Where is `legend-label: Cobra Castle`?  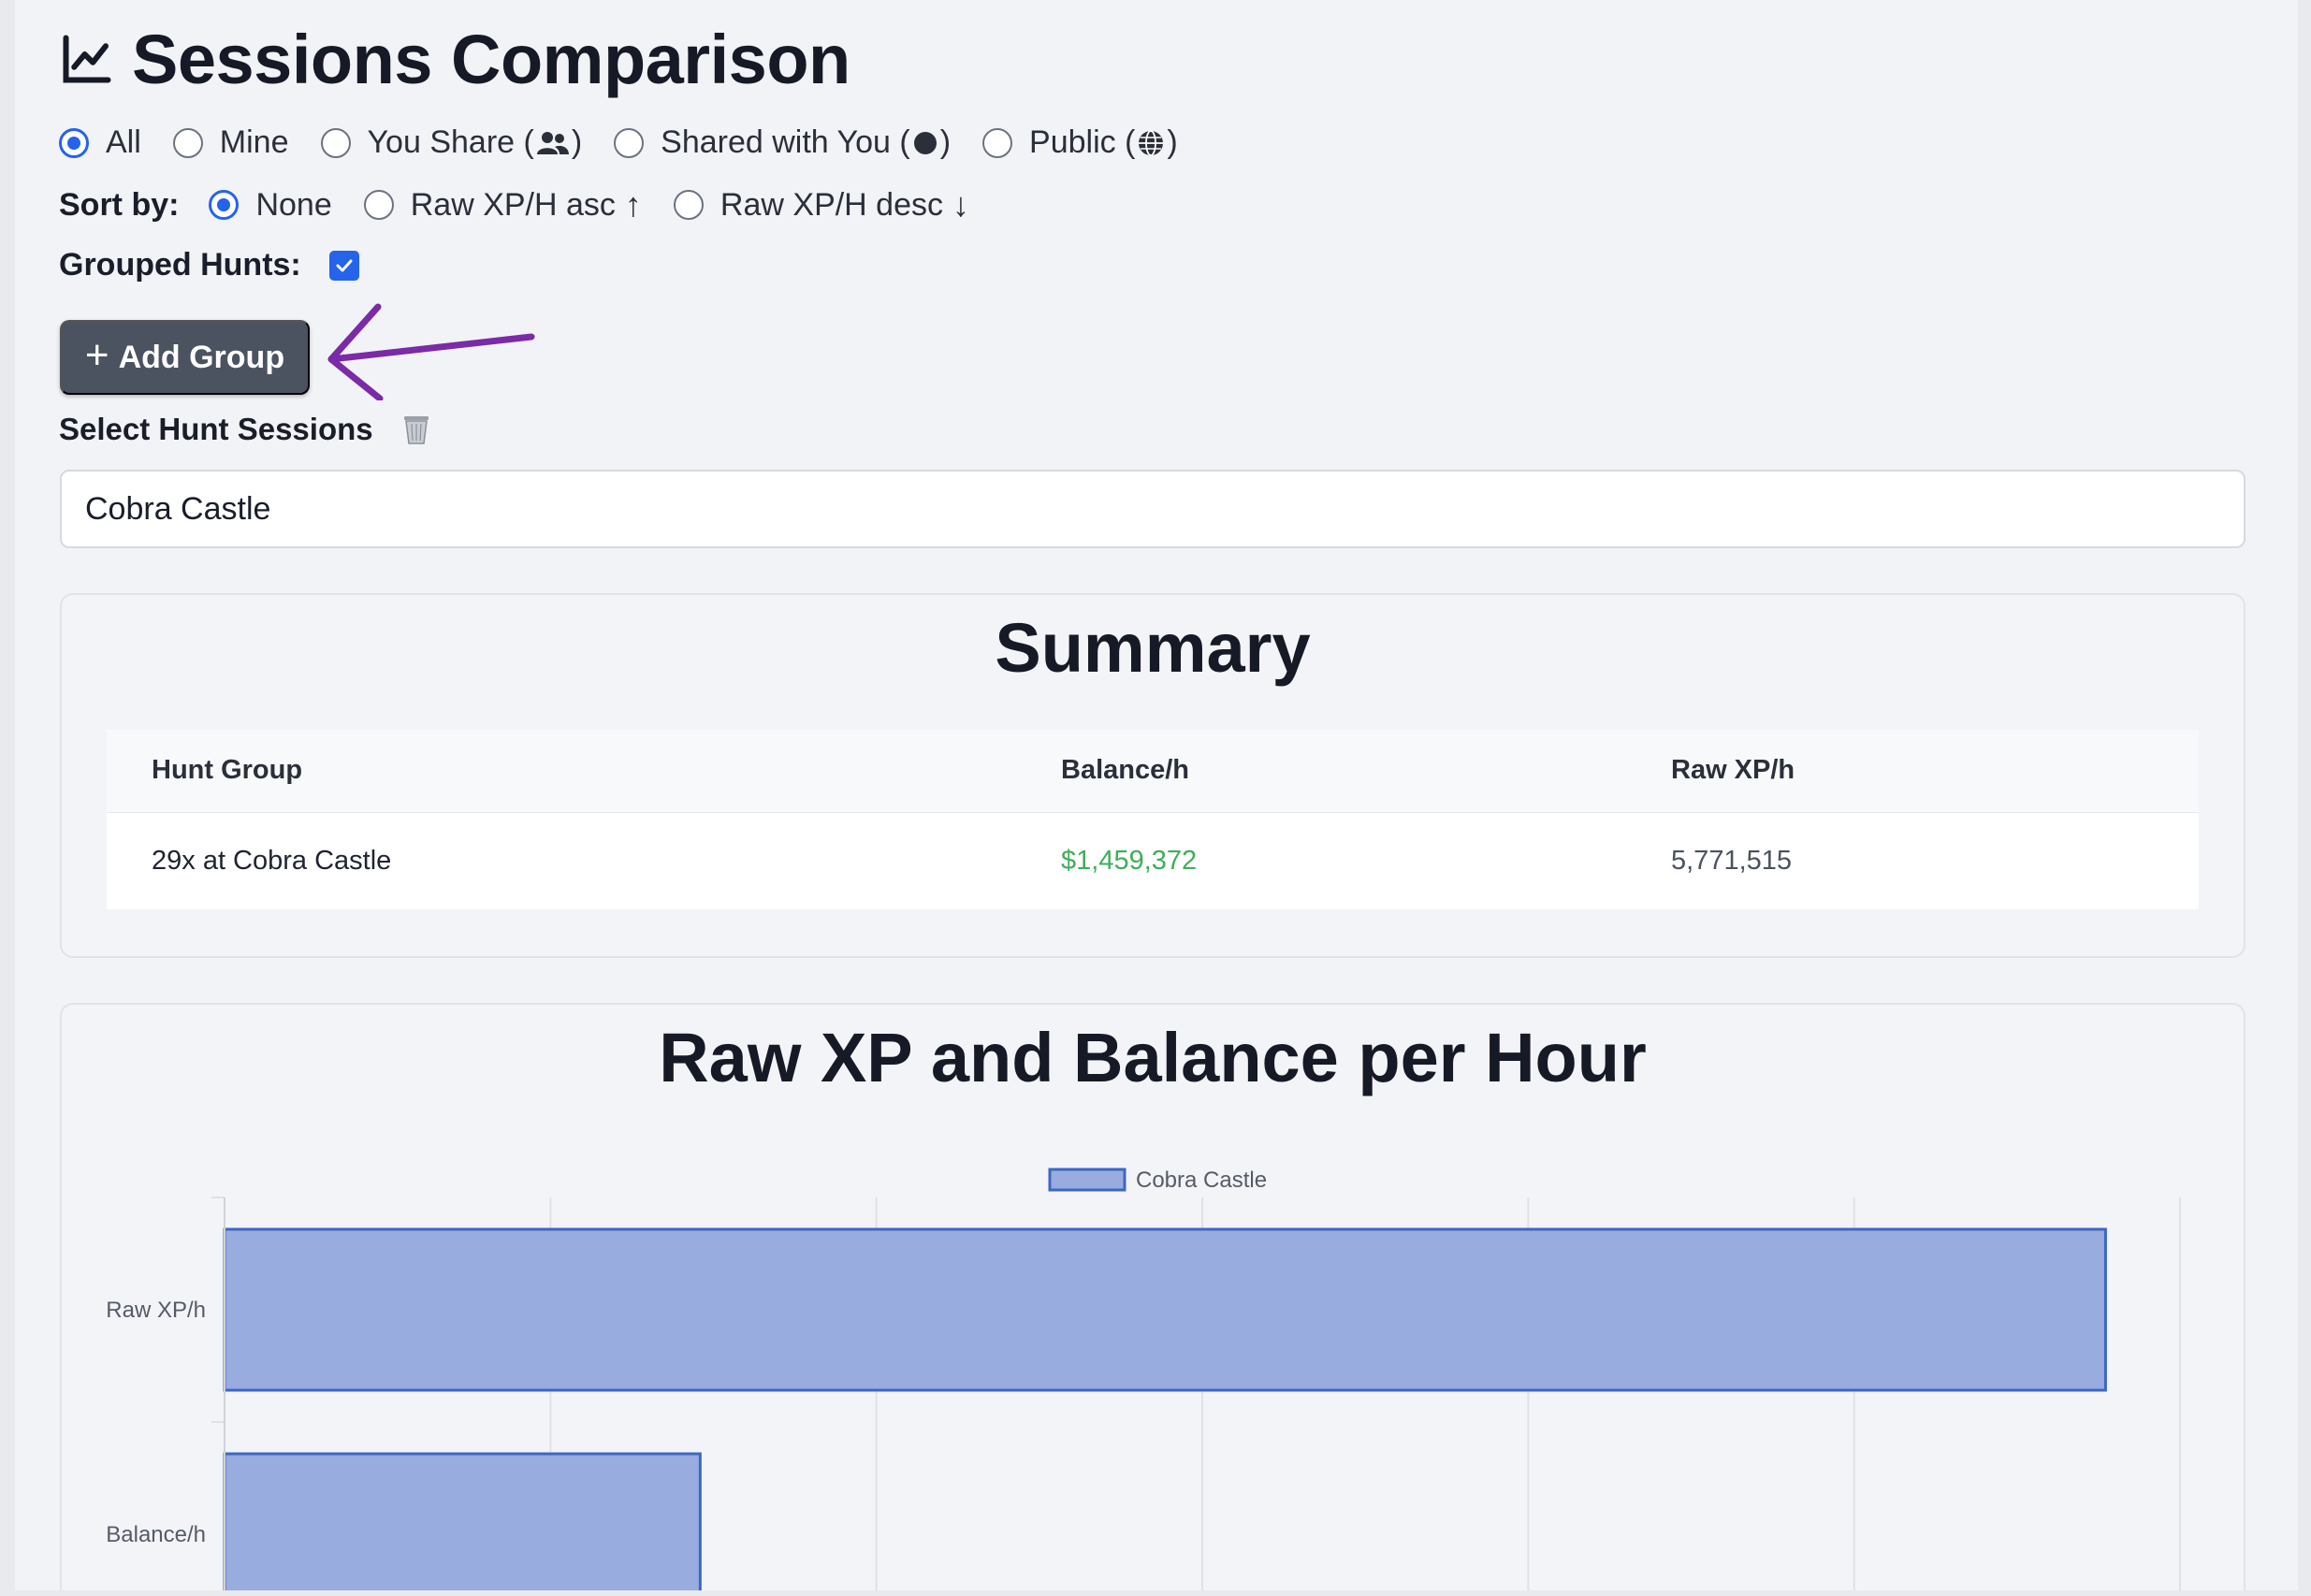 legend-label: Cobra Castle is located at coordinates (1202, 1180).